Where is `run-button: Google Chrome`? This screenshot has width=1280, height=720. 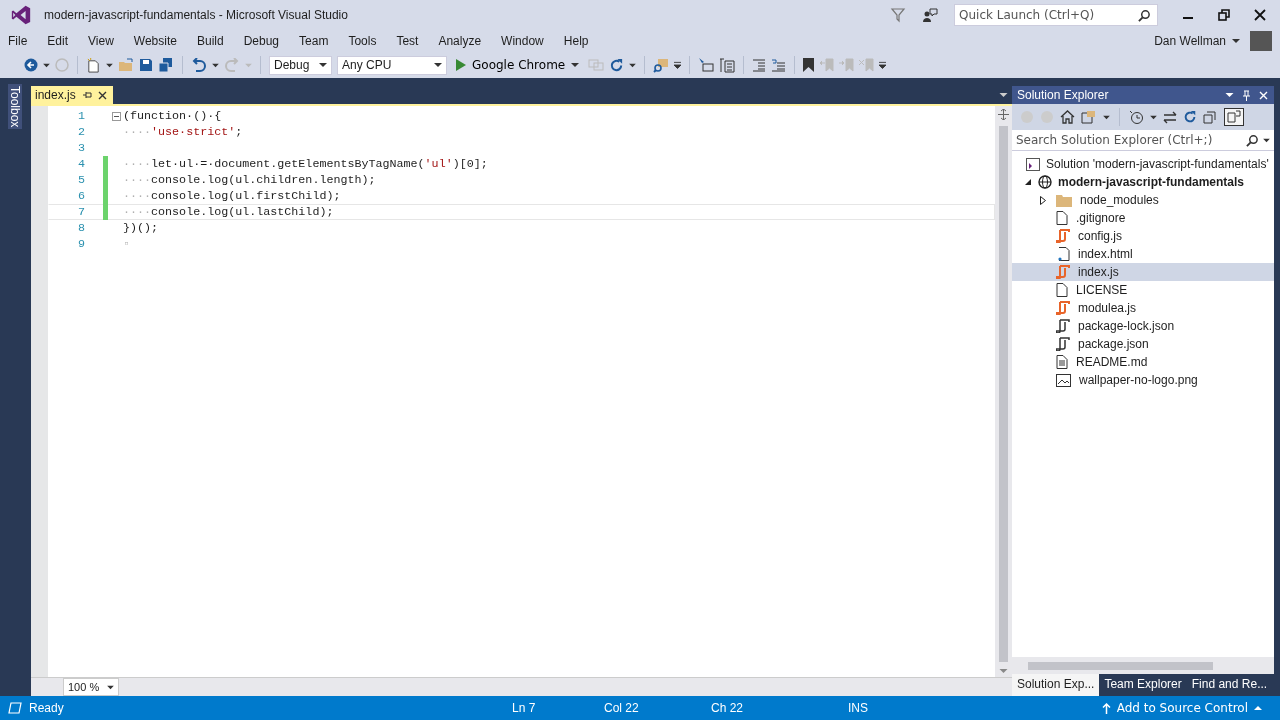 run-button: Google Chrome is located at coordinates (518, 65).